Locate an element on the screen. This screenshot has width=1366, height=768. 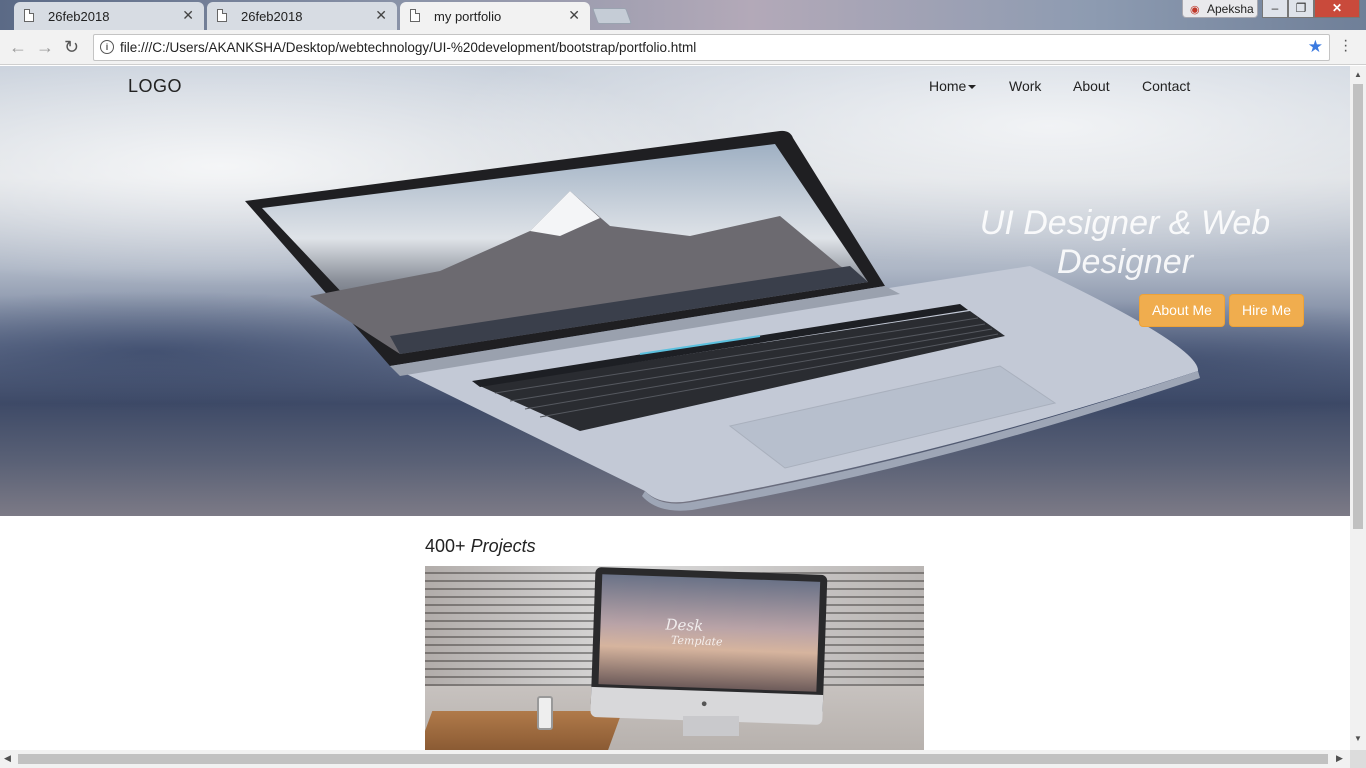
desk-template-brand: Desk Template is located at coordinates (694, 631).